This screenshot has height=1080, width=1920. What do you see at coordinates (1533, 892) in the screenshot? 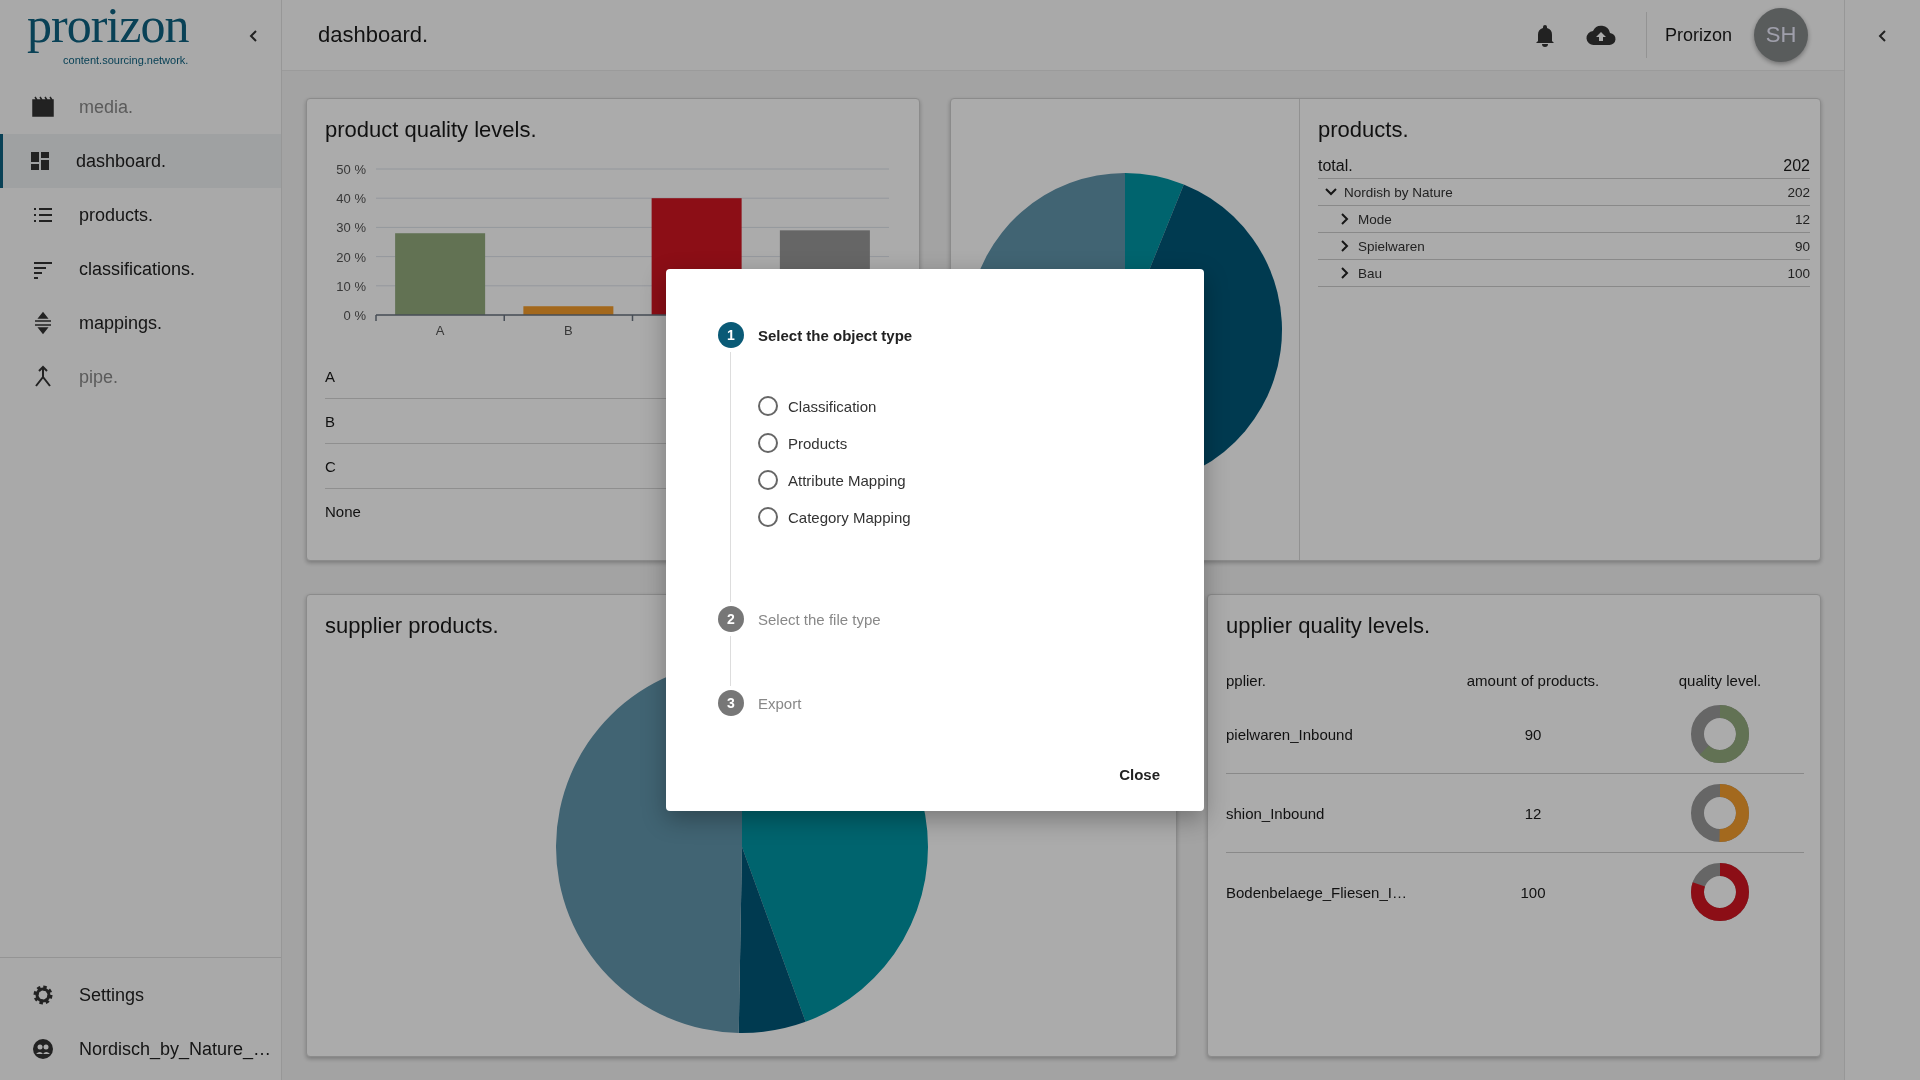
I see `table-cell-text: 100` at bounding box center [1533, 892].